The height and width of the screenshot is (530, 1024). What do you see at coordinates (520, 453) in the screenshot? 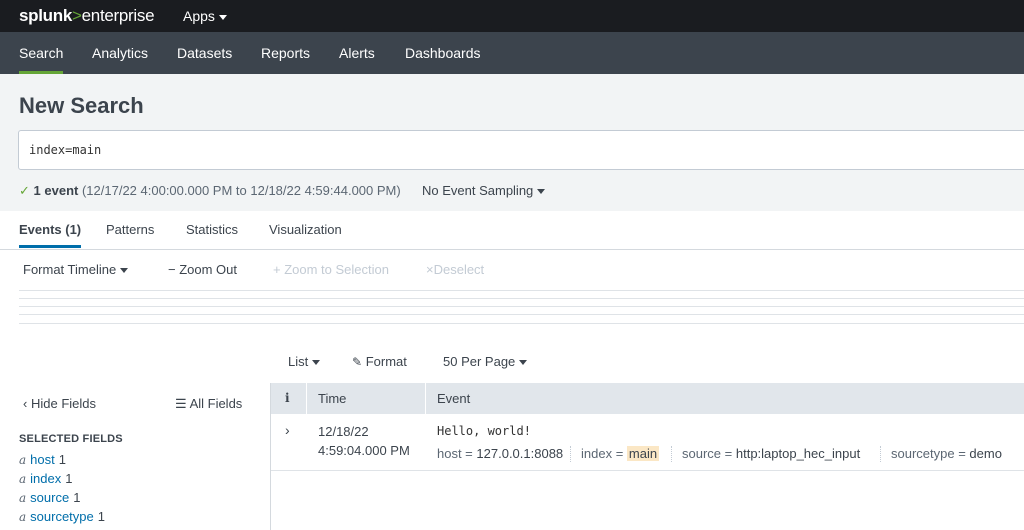
I see `field-value: 127.0.0.1:8088` at bounding box center [520, 453].